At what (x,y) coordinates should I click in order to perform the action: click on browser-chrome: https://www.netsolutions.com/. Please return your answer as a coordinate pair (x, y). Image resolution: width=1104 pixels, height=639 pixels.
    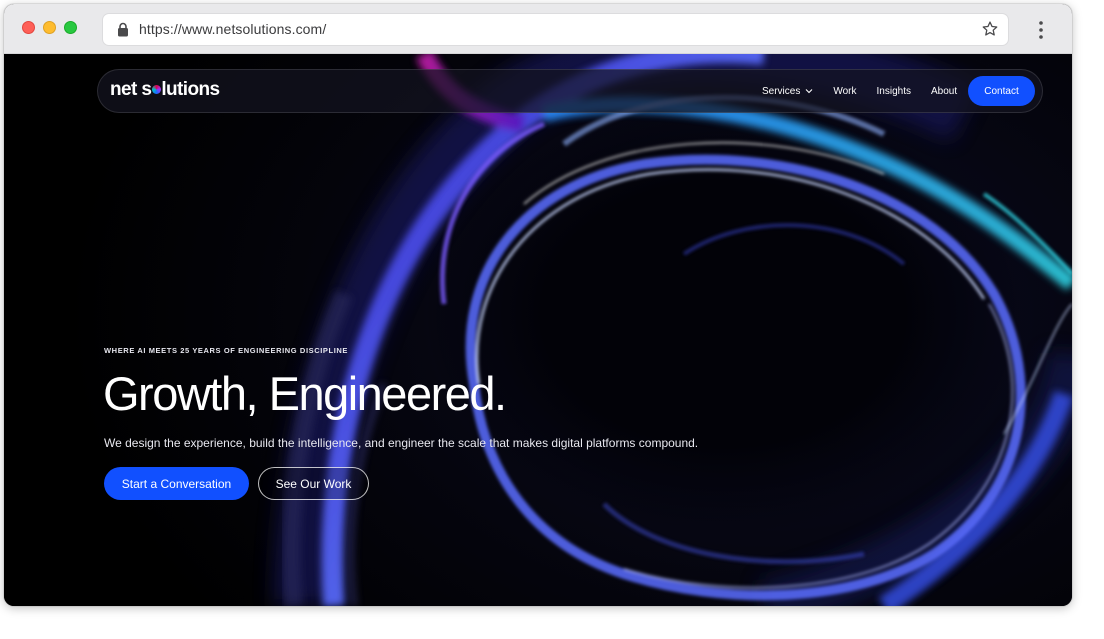
    Looking at the image, I should click on (538, 29).